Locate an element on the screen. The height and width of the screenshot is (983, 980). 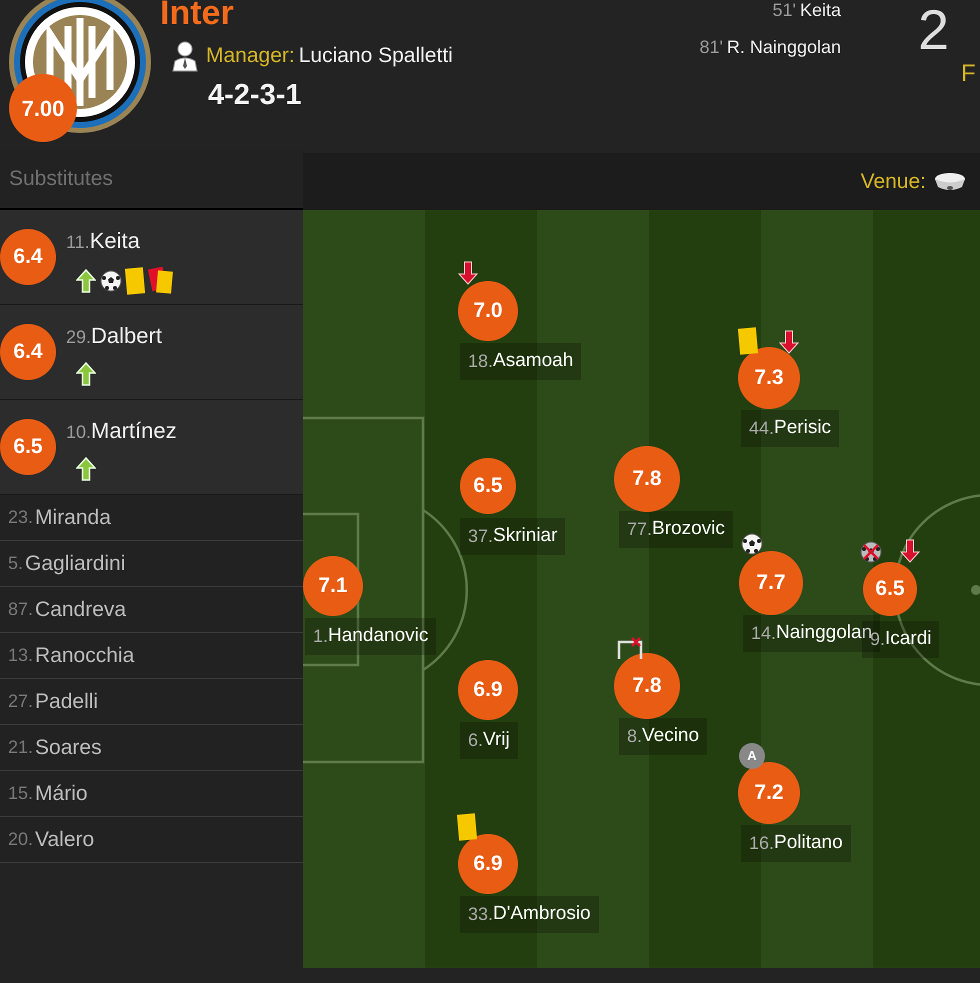
player-name: Perisic is located at coordinates (803, 428).